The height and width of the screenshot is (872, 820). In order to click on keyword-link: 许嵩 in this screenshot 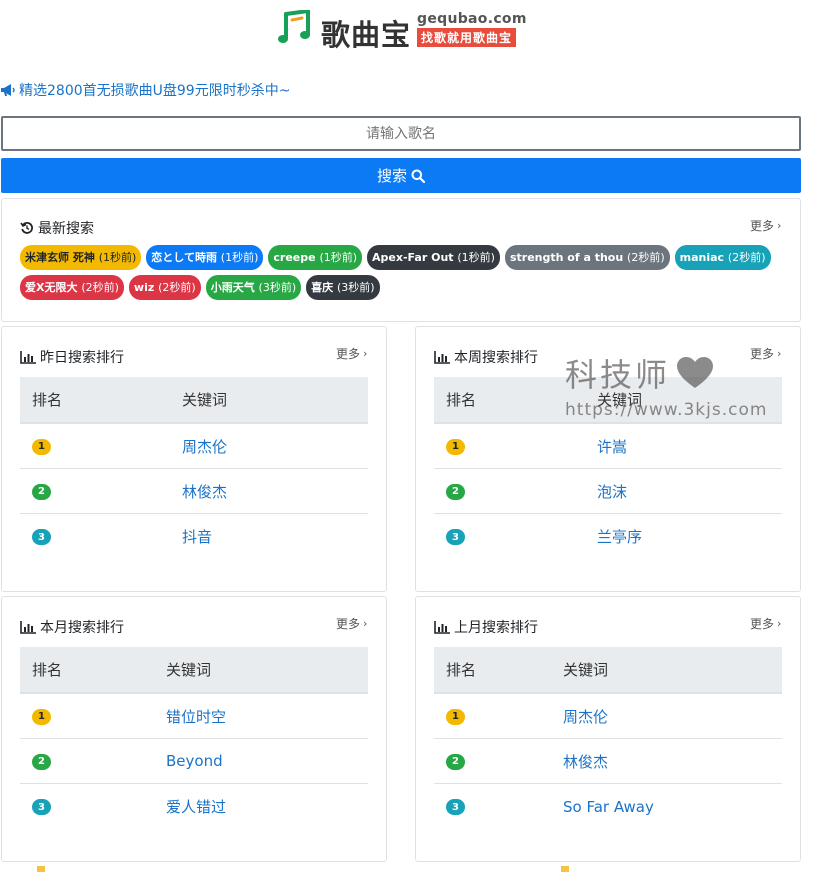, I will do `click(612, 446)`.